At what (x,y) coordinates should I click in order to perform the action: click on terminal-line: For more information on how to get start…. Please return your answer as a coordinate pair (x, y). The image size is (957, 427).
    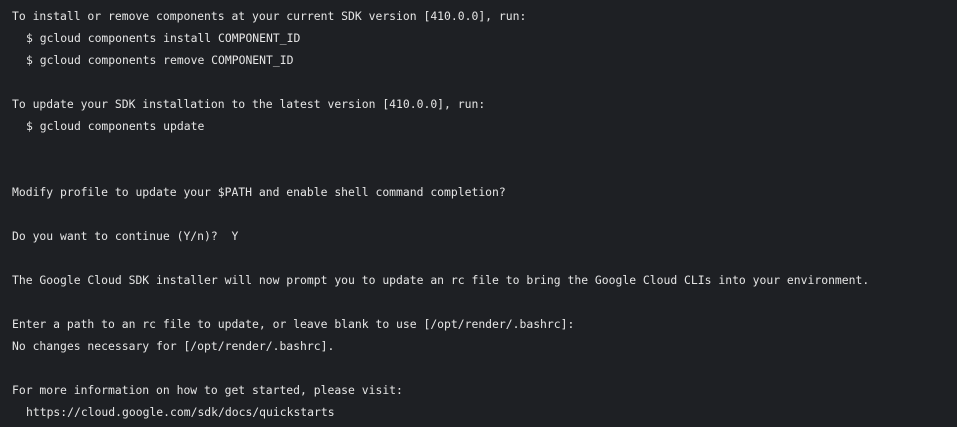
    Looking at the image, I should click on (207, 390).